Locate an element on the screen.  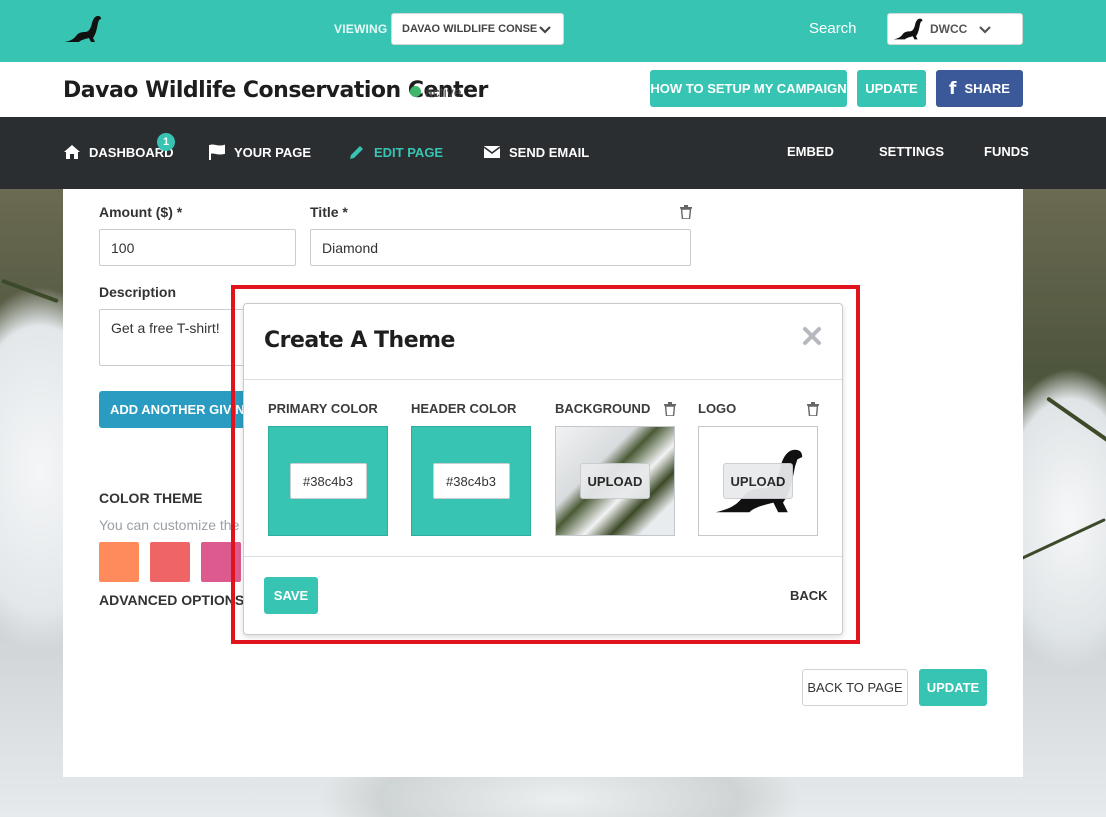
primary-color-label: PRIMARY COLOR is located at coordinates (323, 408).